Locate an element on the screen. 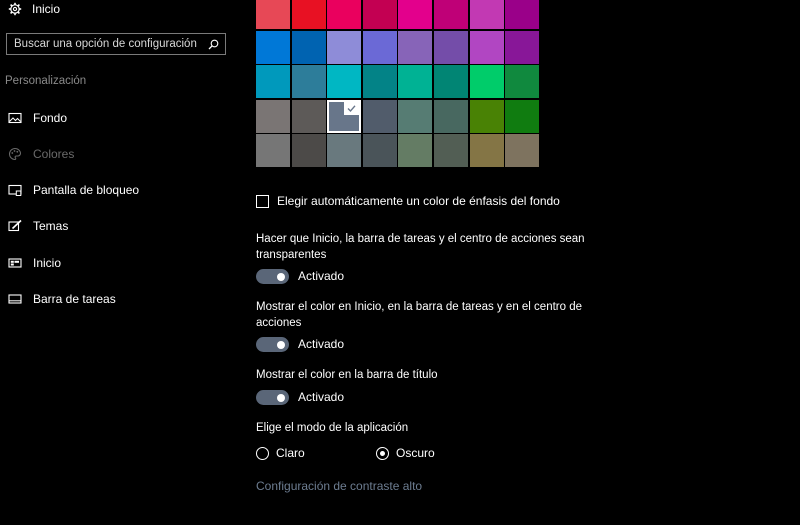  sidebar-item-colores: Colores is located at coordinates (41, 154).